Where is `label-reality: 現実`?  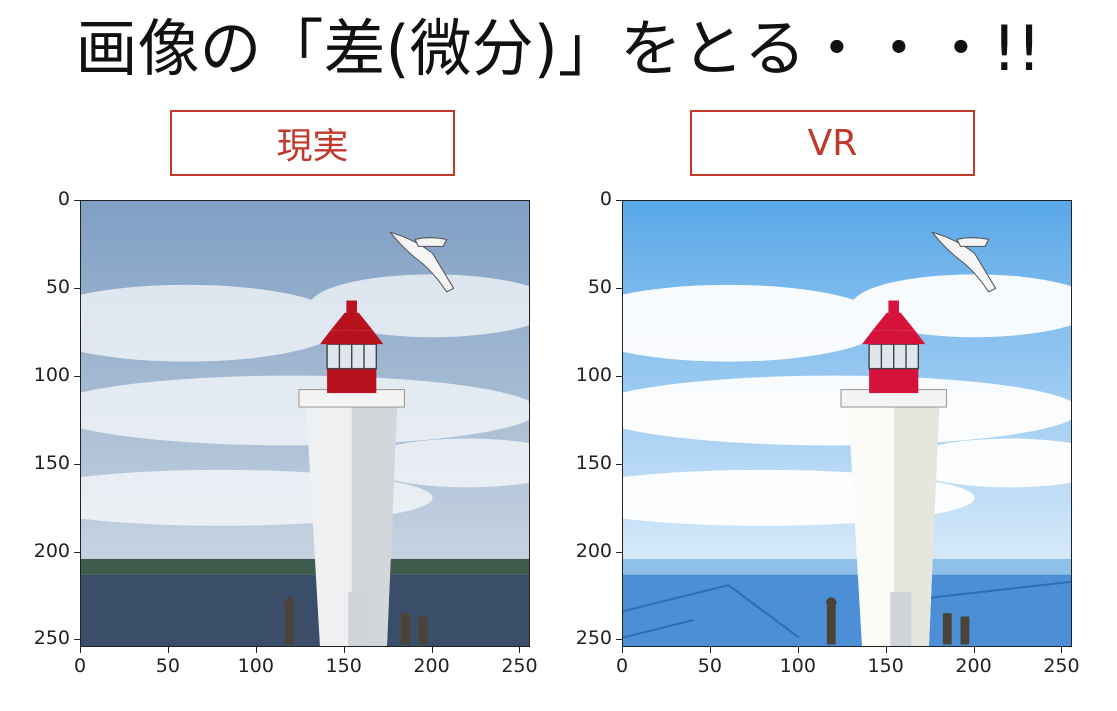
label-reality: 現実 is located at coordinates (312, 143).